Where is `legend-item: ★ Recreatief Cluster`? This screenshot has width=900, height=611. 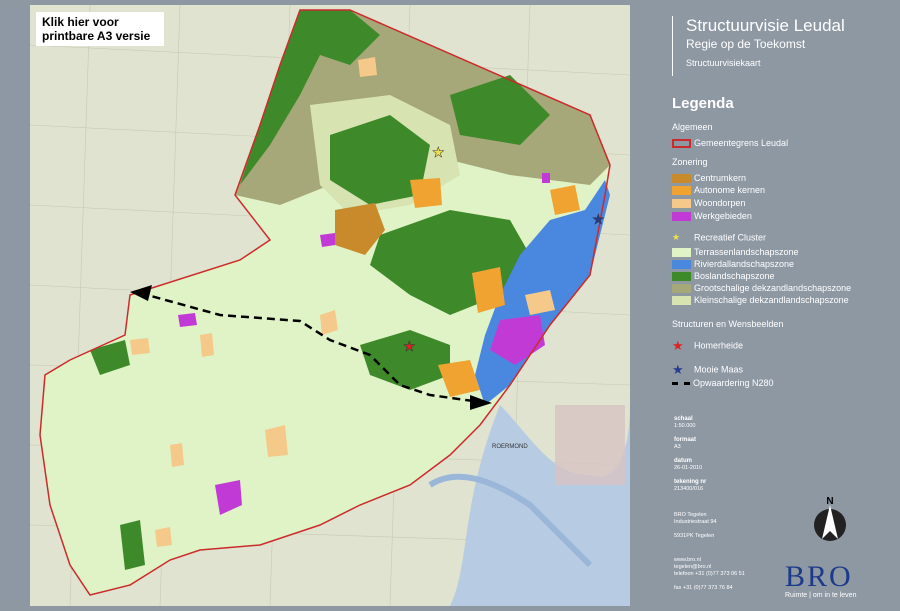
legend-item: ★ Recreatief Cluster is located at coordinates (719, 237).